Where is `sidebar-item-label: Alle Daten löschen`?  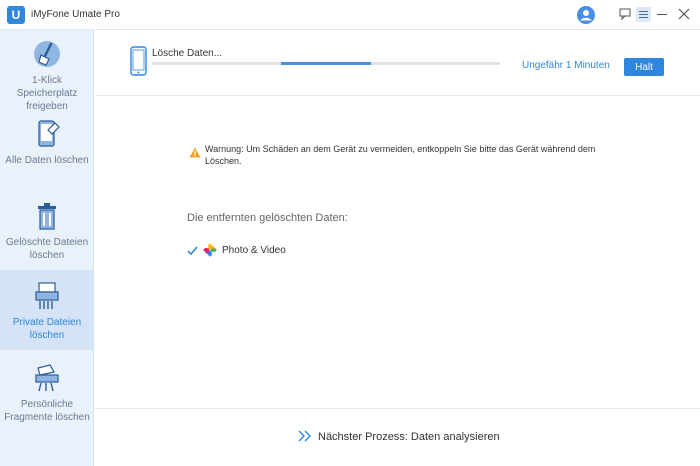 sidebar-item-label: Alle Daten löschen is located at coordinates (47, 160).